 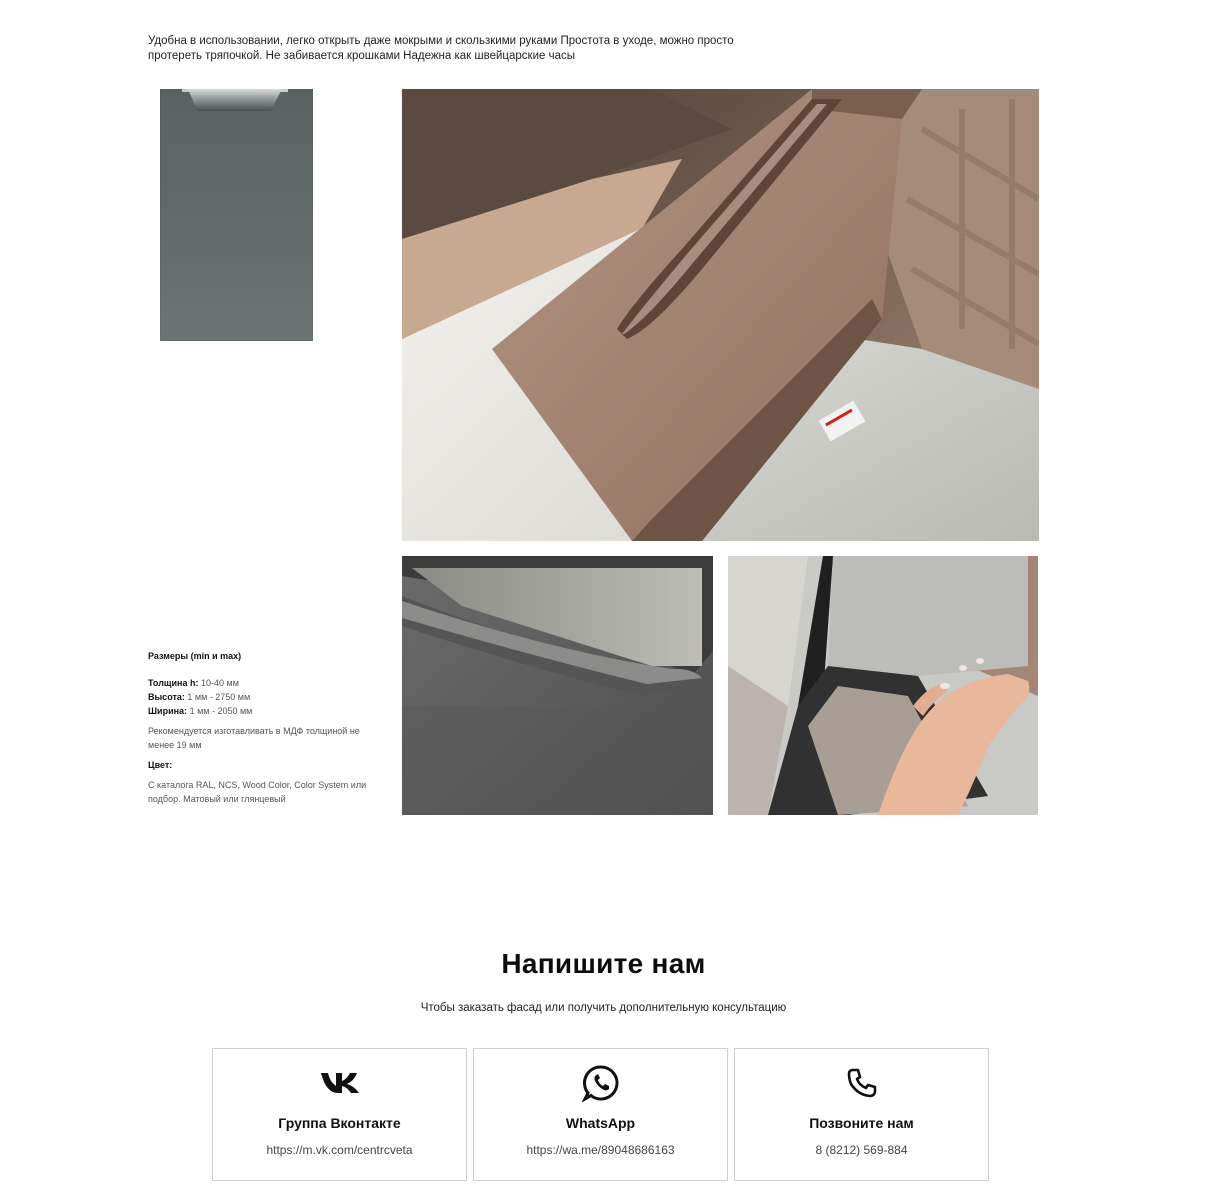 I want to click on vk-card-link: https://m.vk.com/centrcveta, so click(x=339, y=1150).